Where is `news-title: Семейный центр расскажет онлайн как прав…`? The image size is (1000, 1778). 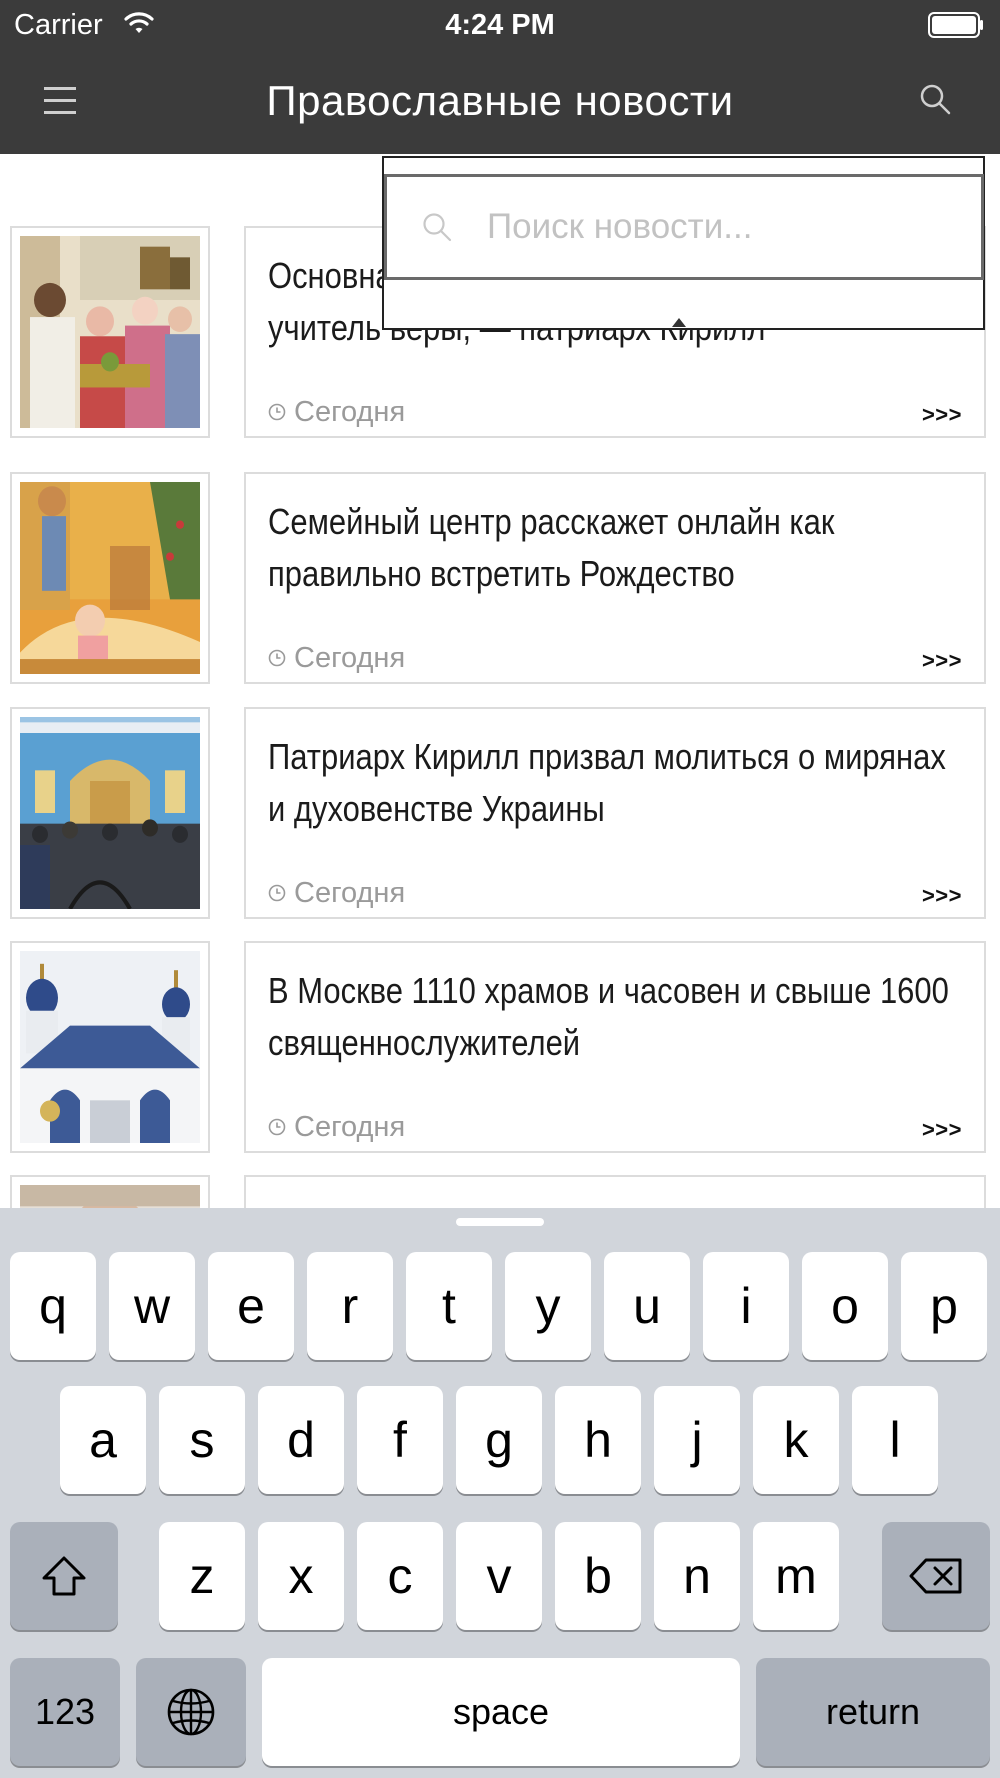 news-title: Семейный центр расскажет онлайн как прав… is located at coordinates (551, 547).